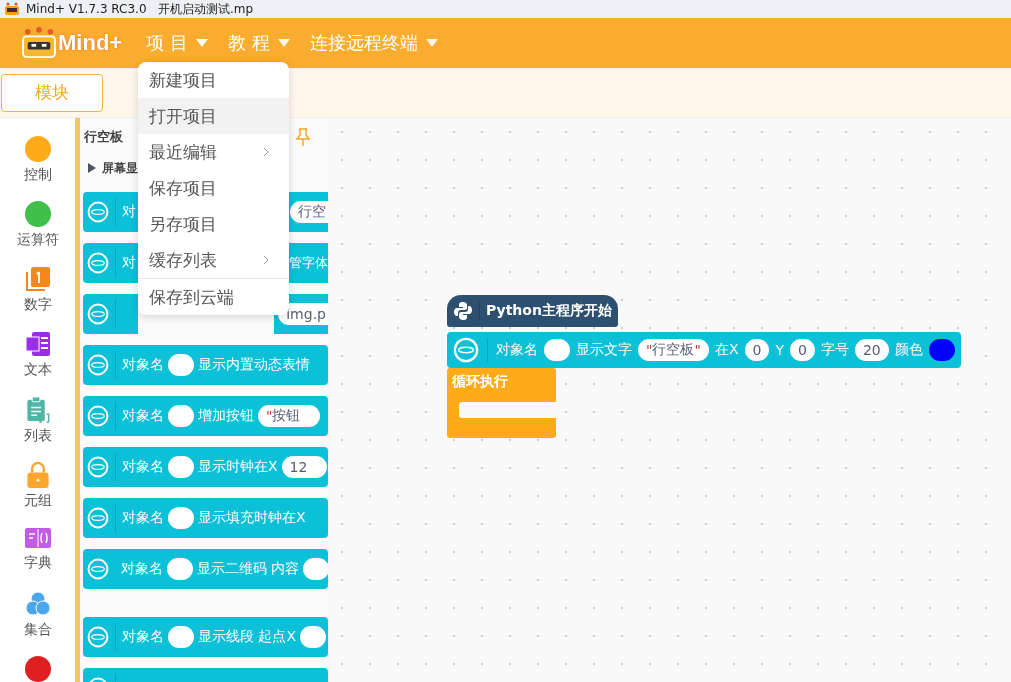 This screenshot has height=682, width=1011. What do you see at coordinates (37, 501) in the screenshot?
I see `category-label: 元组` at bounding box center [37, 501].